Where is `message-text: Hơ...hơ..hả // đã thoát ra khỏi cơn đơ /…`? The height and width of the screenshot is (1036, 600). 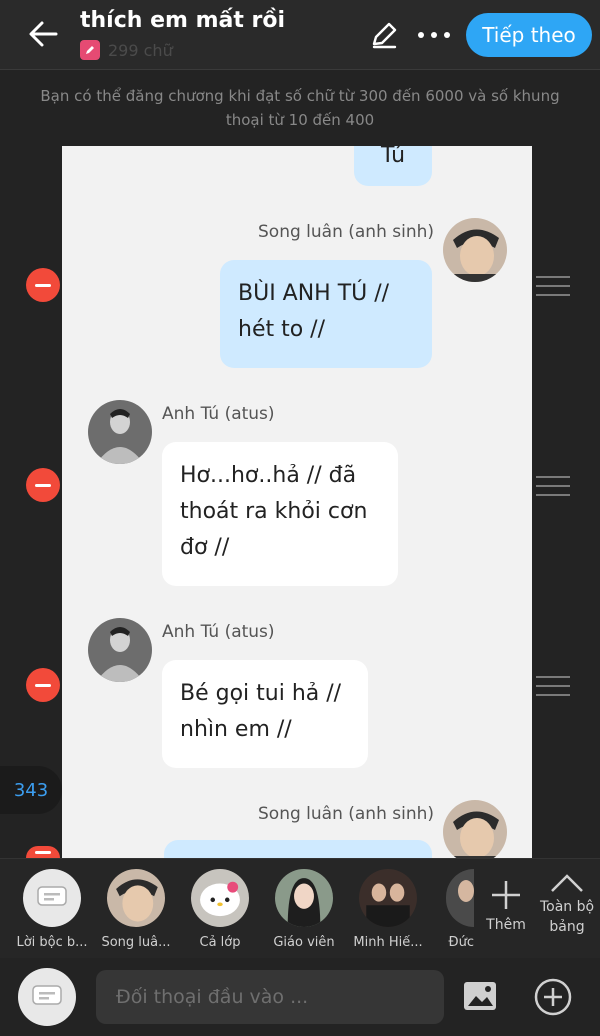
message-text: Hơ...hơ..hả // đã thoát ra khỏi cơn đơ /… is located at coordinates (274, 511).